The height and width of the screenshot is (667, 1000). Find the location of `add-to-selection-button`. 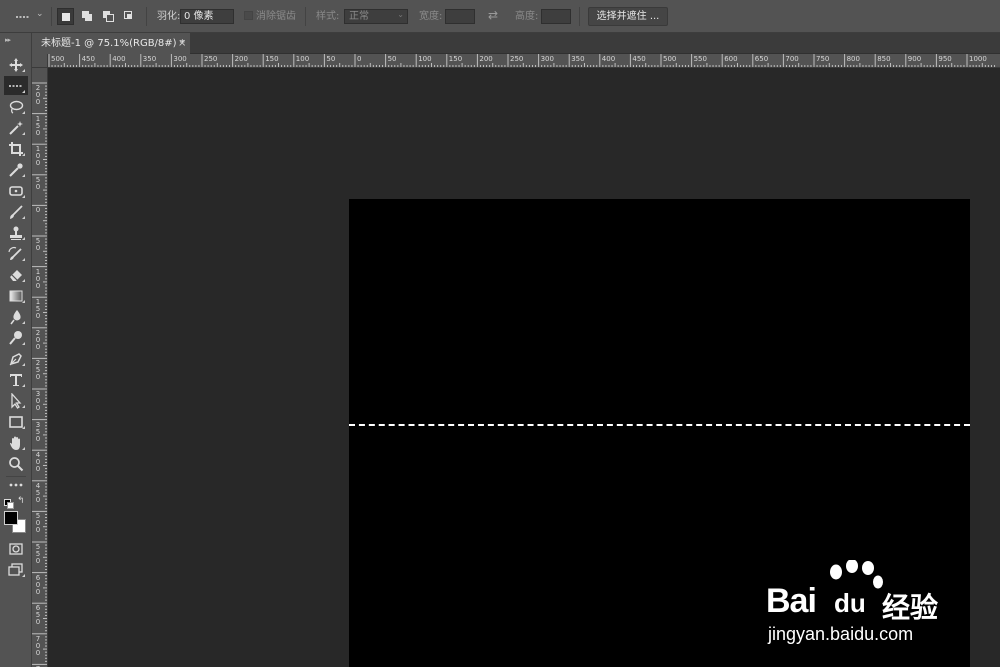

add-to-selection-button is located at coordinates (87, 16).